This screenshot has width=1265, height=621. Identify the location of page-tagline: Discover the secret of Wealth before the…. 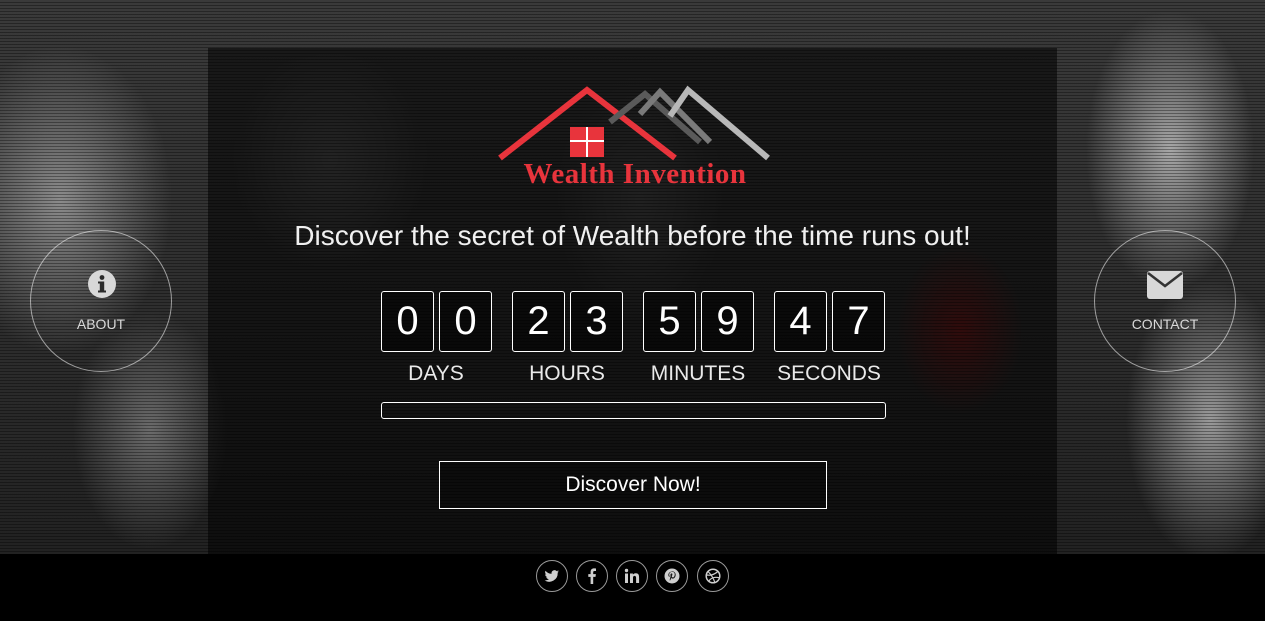
(632, 235).